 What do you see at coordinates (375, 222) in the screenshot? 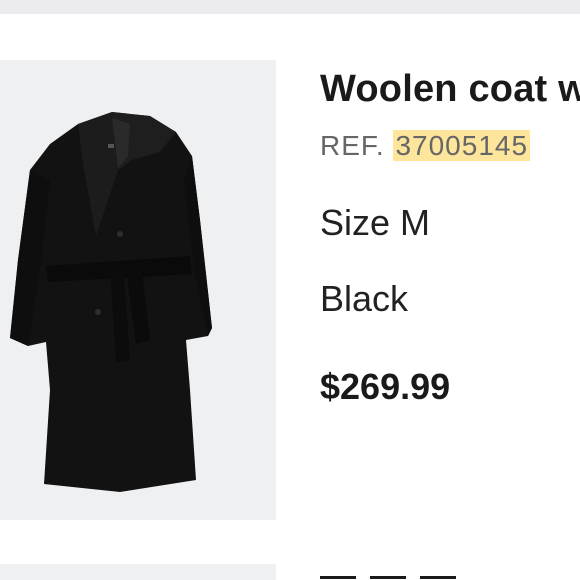
I see `size-label: Size M` at bounding box center [375, 222].